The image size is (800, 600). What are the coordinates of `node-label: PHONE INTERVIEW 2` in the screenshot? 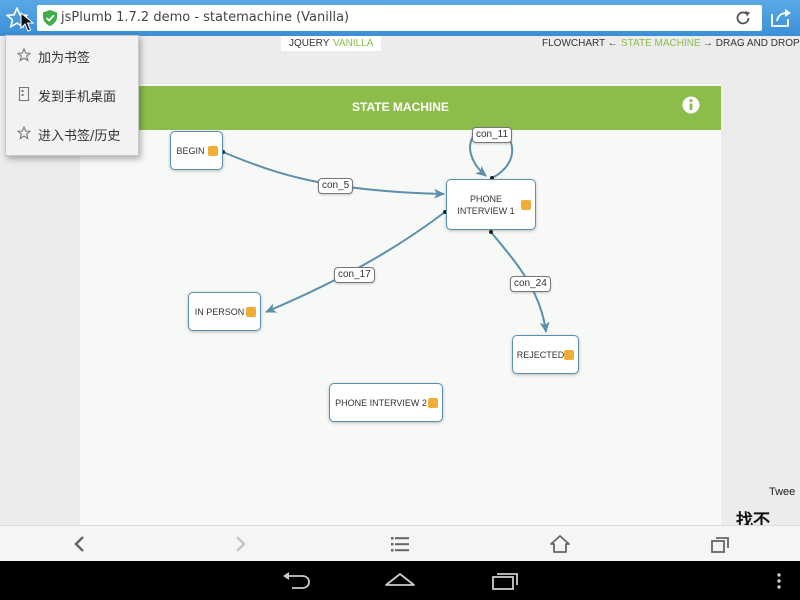 It's located at (381, 402).